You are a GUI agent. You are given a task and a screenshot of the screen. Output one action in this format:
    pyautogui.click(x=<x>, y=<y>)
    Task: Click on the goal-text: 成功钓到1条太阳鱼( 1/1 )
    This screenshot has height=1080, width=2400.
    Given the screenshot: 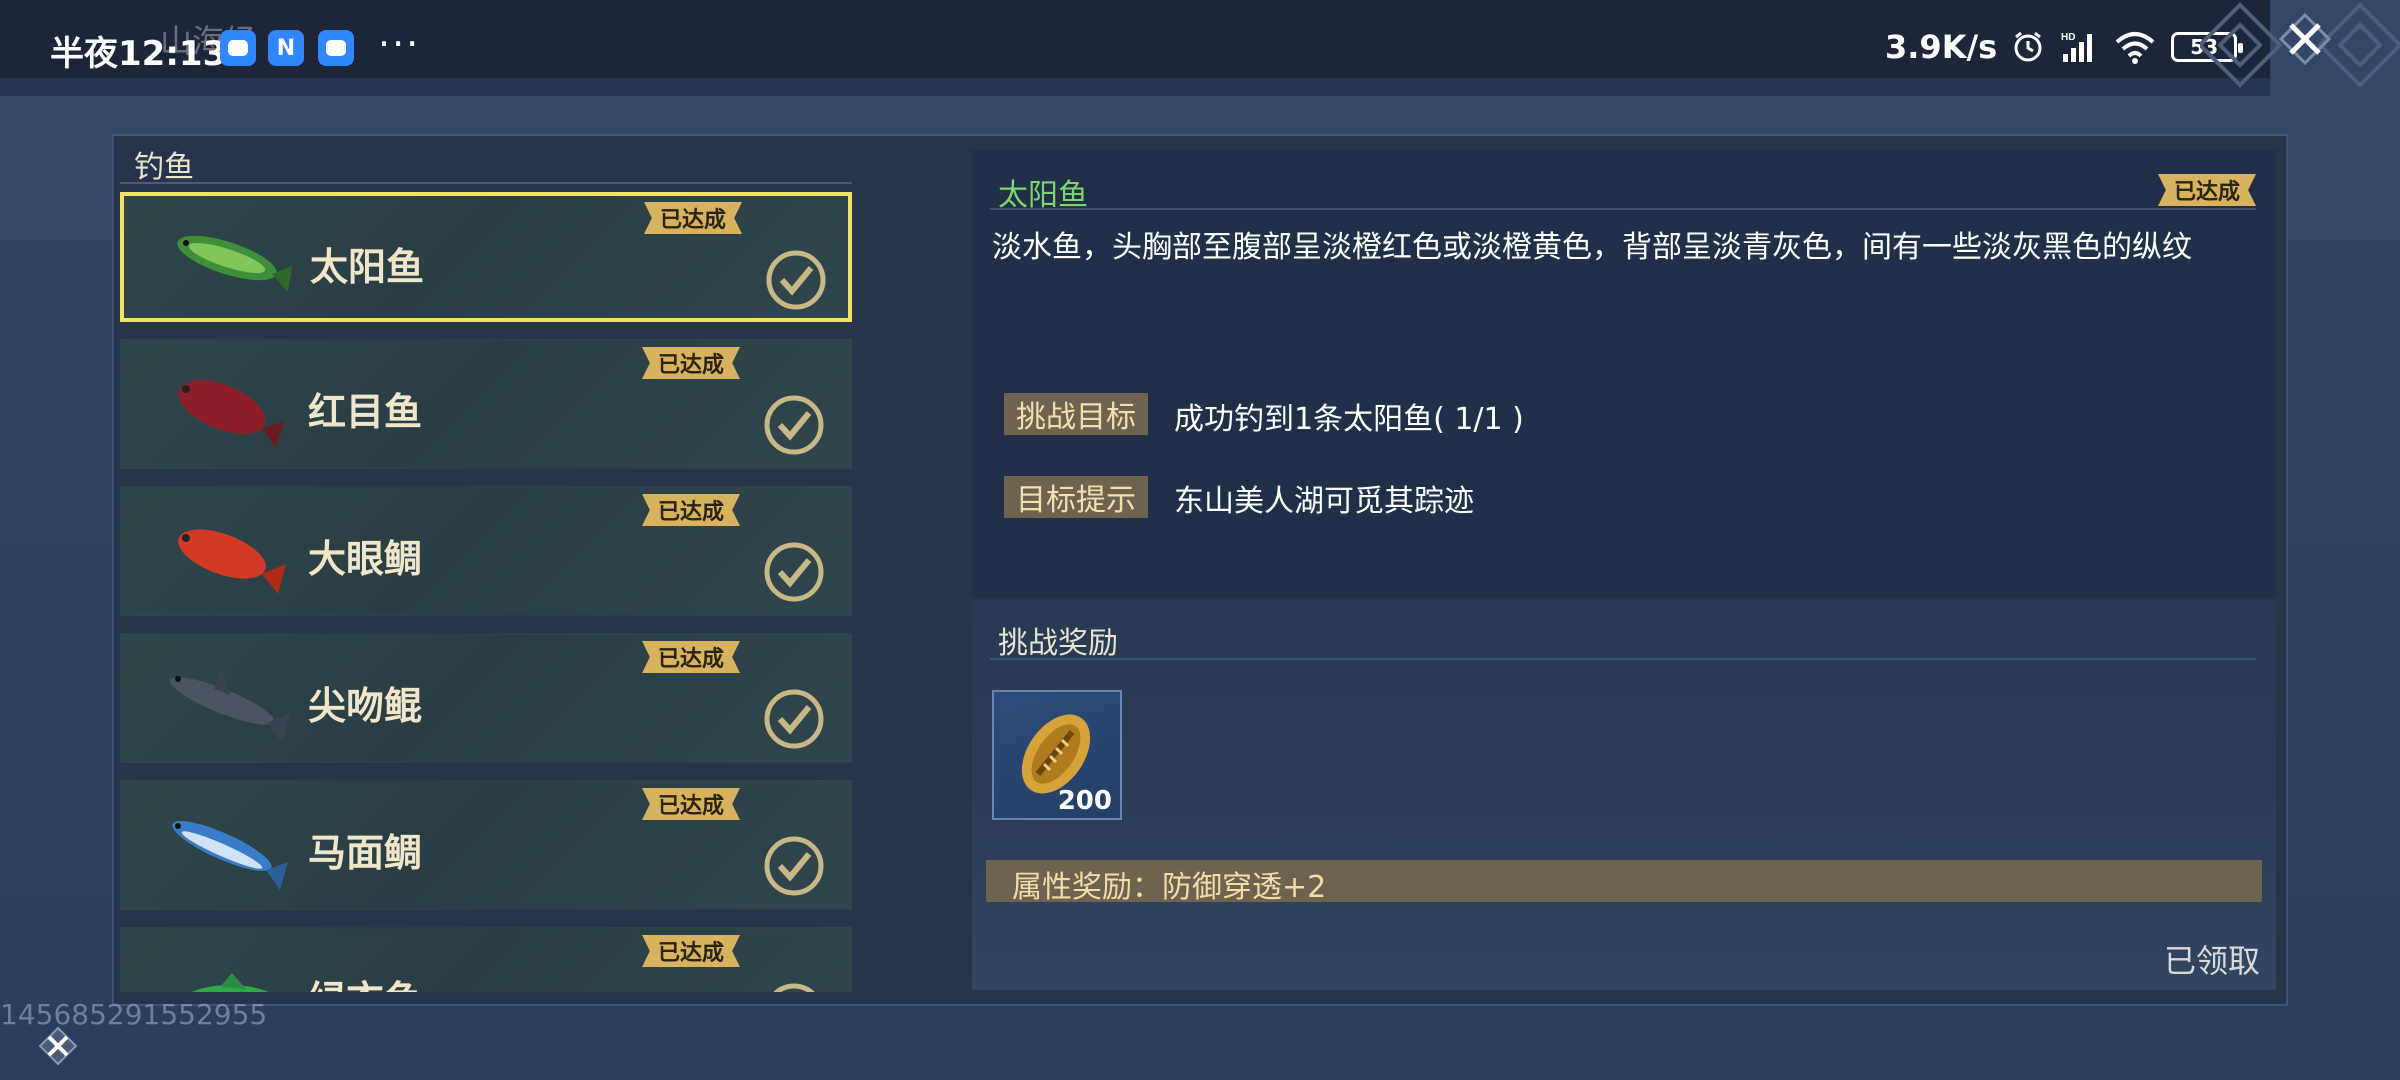 What is the action you would take?
    pyautogui.click(x=1349, y=419)
    